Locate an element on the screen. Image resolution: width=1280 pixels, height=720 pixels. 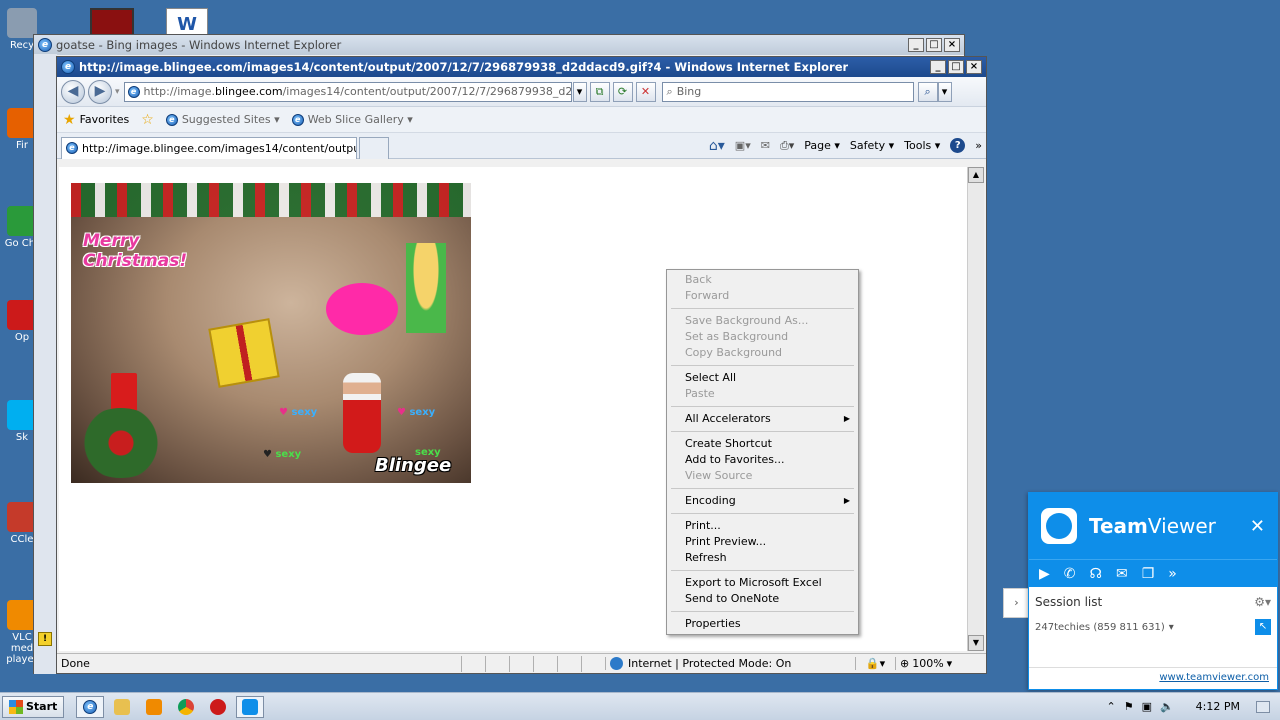
web-slice-icon: e is located at coordinates (297, 119).